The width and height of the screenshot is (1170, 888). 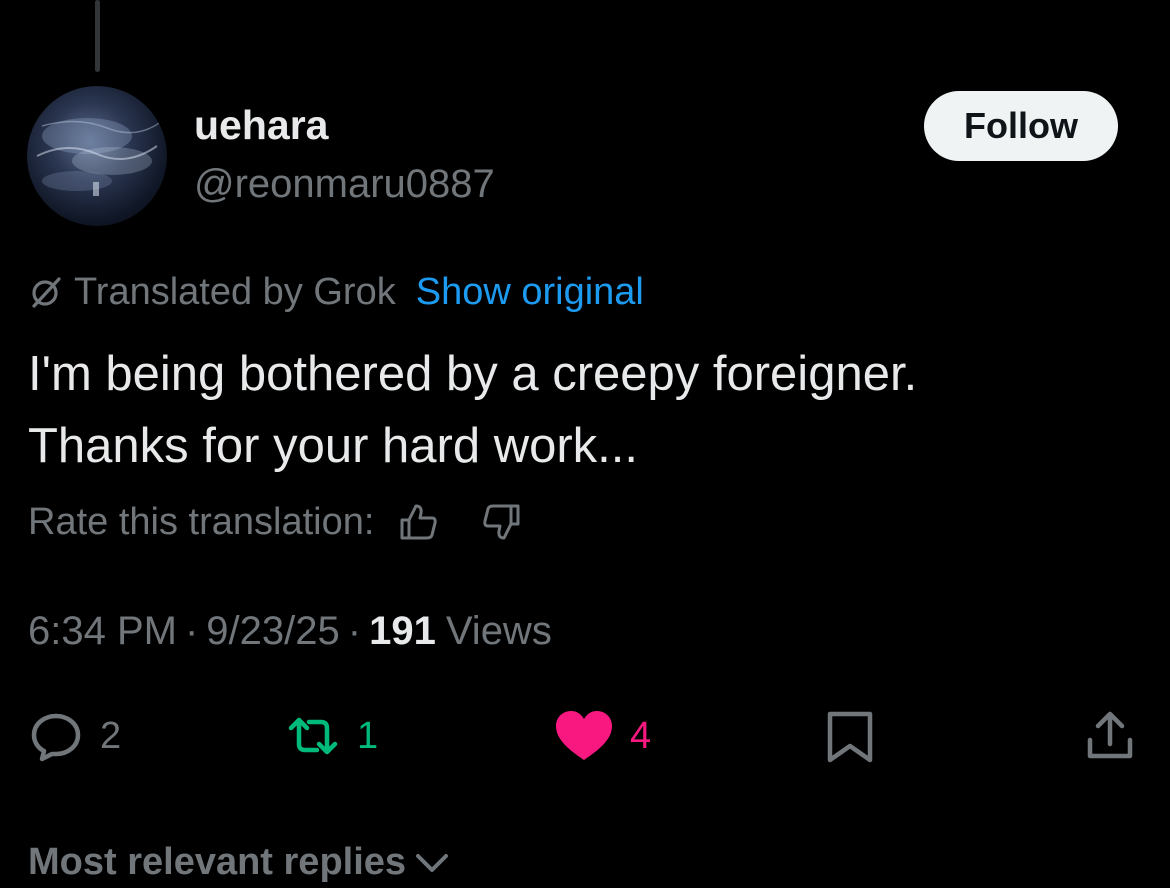 What do you see at coordinates (217, 861) in the screenshot?
I see `replies-sort-label: Most relevant replies` at bounding box center [217, 861].